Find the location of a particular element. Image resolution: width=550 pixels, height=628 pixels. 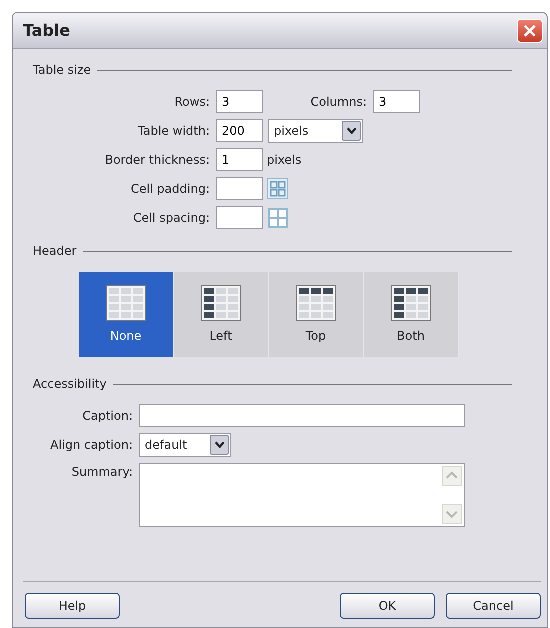

dropdown: default is located at coordinates (185, 444).